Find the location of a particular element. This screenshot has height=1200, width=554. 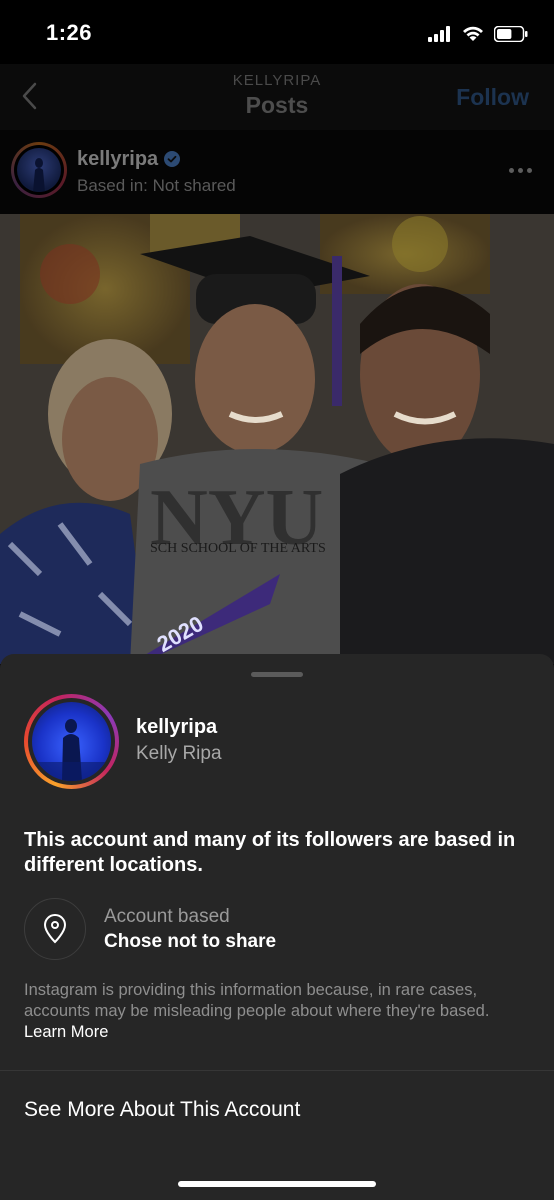

status-bar: 1:26 is located at coordinates (277, 32).